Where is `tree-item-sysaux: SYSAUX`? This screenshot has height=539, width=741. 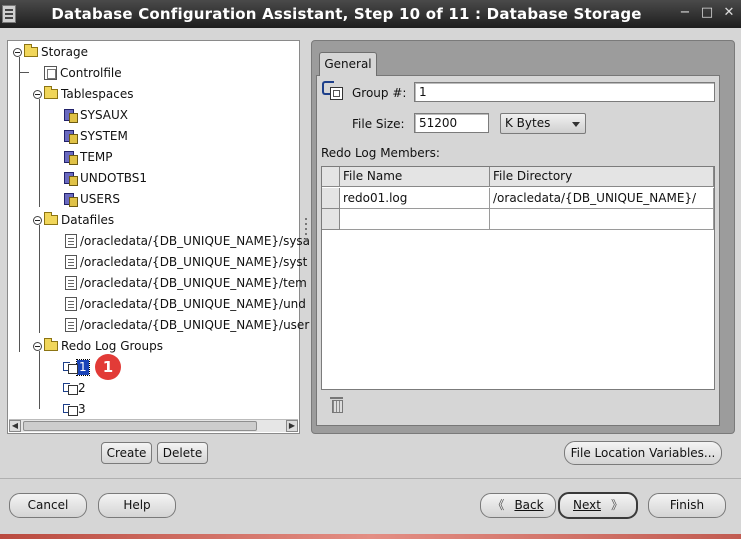 tree-item-sysaux: SYSAUX is located at coordinates (95, 115).